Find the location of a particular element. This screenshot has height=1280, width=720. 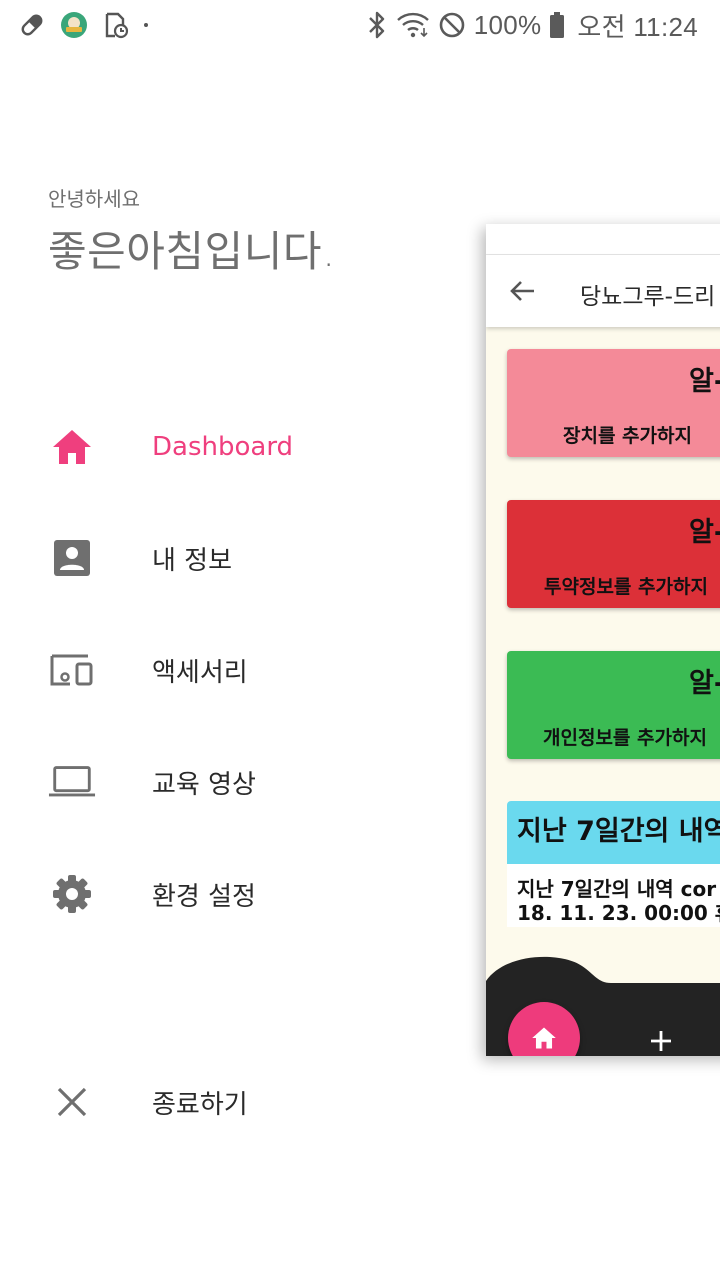

menu-item-accessories: 액세서리 is located at coordinates (235, 670).